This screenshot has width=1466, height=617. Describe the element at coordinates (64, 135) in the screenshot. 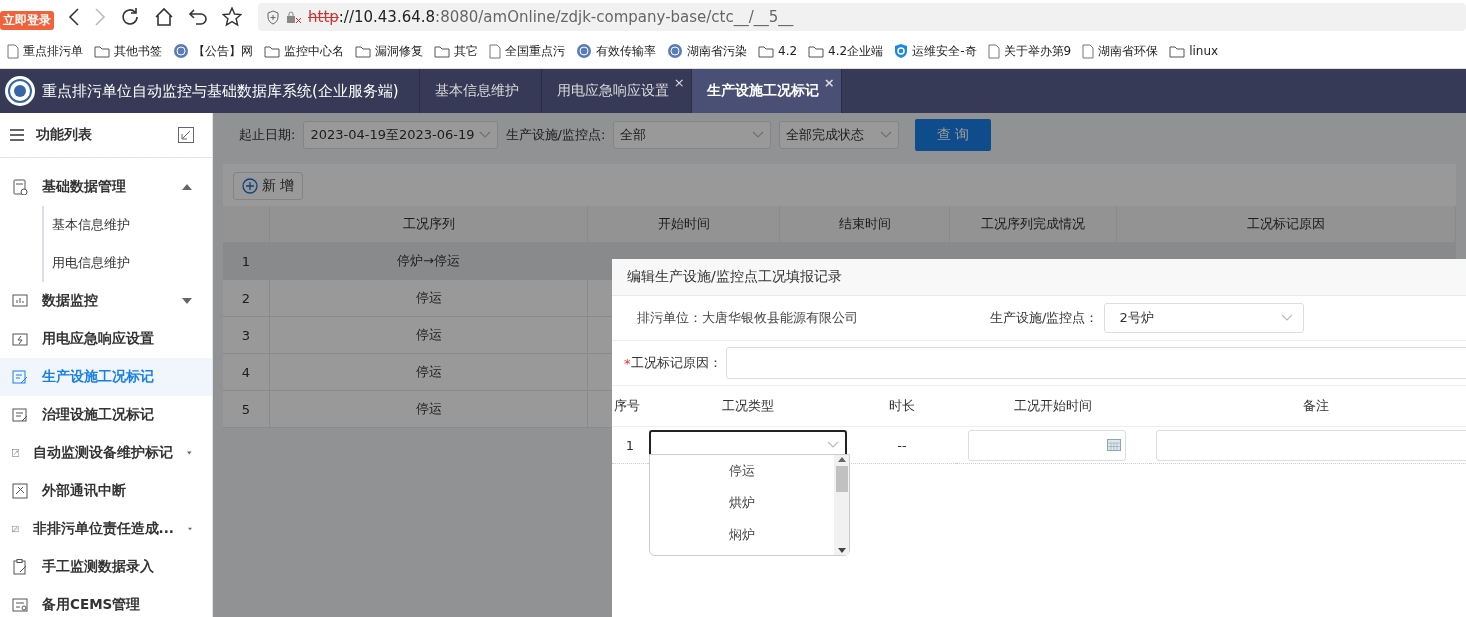

I see `sidebar-title: 功能列表` at that location.